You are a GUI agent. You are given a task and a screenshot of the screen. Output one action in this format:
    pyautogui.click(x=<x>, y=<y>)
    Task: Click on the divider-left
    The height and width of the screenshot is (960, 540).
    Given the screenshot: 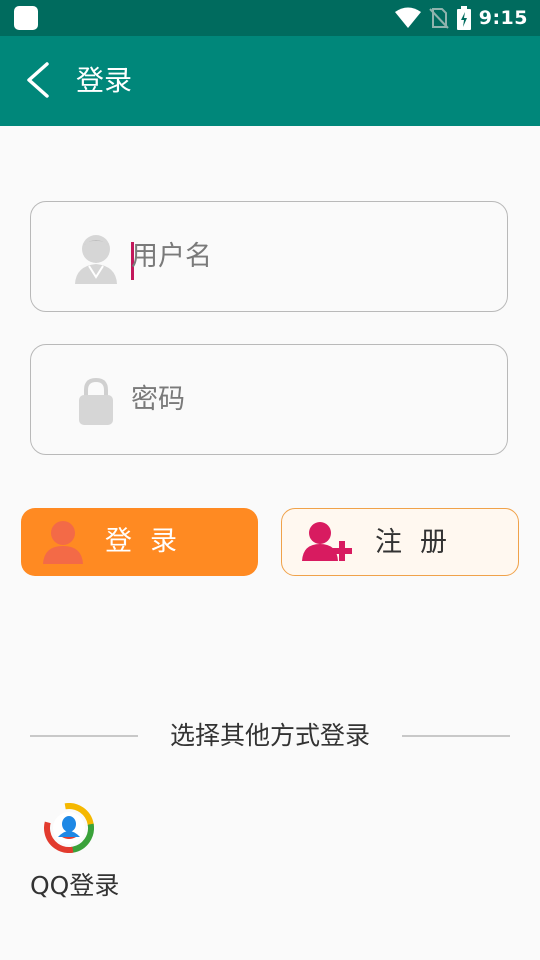 What is the action you would take?
    pyautogui.click(x=84, y=736)
    